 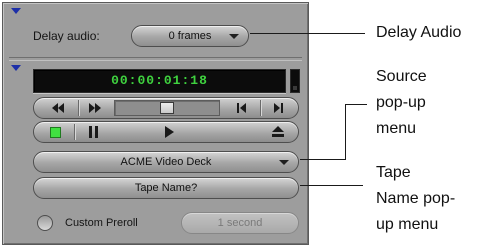 I want to click on callout-source-line3: menu, so click(x=396, y=128).